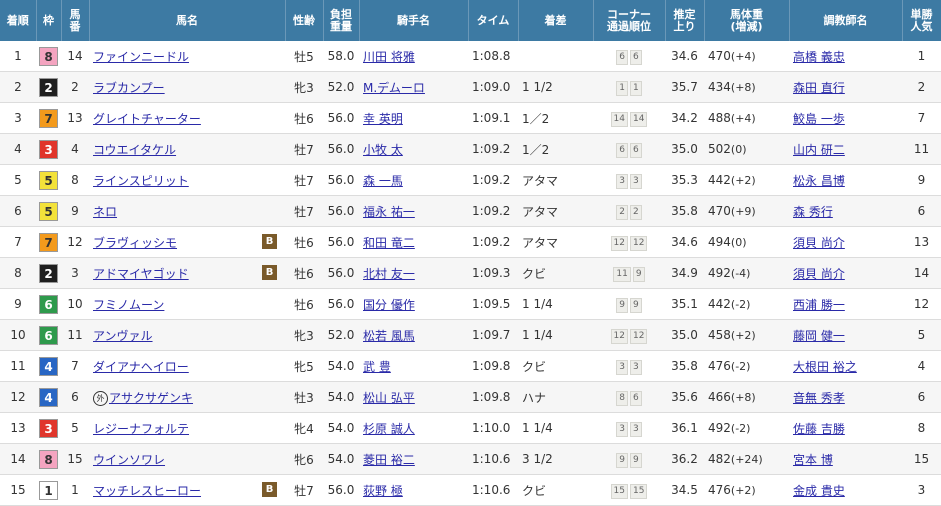 This screenshot has width=941, height=506. Describe the element at coordinates (629, 180) in the screenshot. I see `corner-cell: 33` at that location.